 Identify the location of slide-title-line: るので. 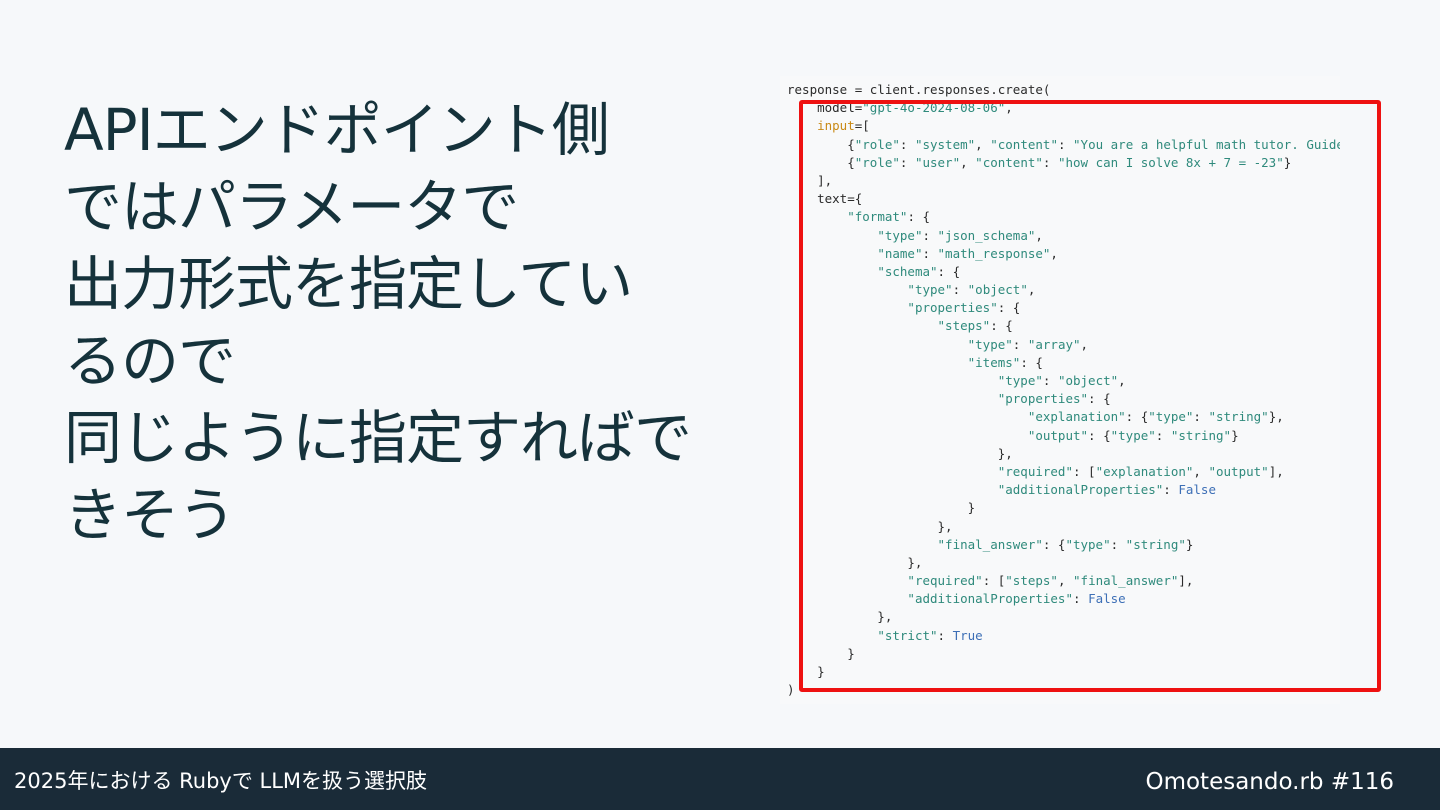
(150, 361).